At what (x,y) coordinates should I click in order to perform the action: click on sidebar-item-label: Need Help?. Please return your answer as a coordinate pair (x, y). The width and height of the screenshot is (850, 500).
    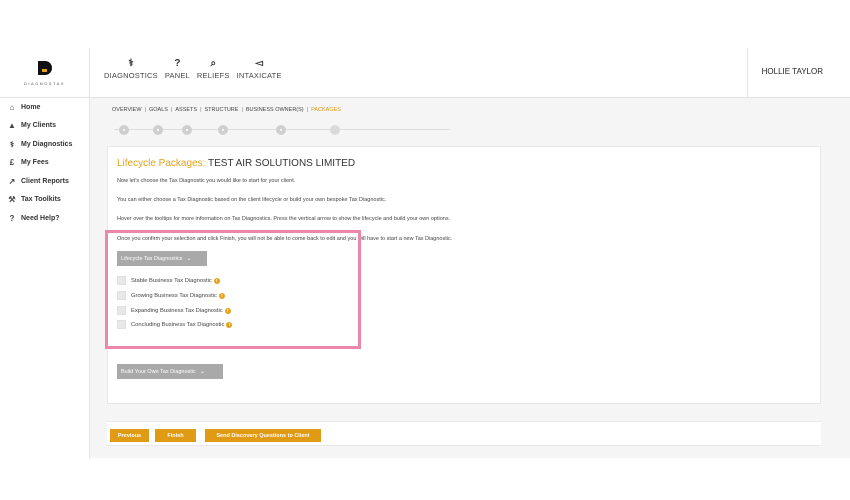
    Looking at the image, I should click on (40, 218).